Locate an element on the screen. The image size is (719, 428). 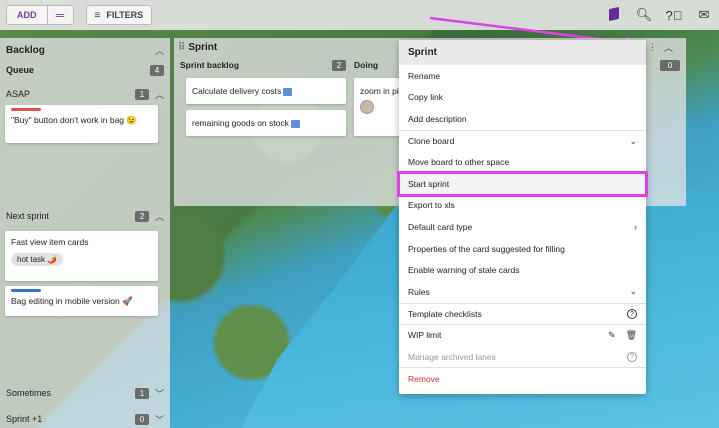
lane-count: 4 is located at coordinates (157, 70).